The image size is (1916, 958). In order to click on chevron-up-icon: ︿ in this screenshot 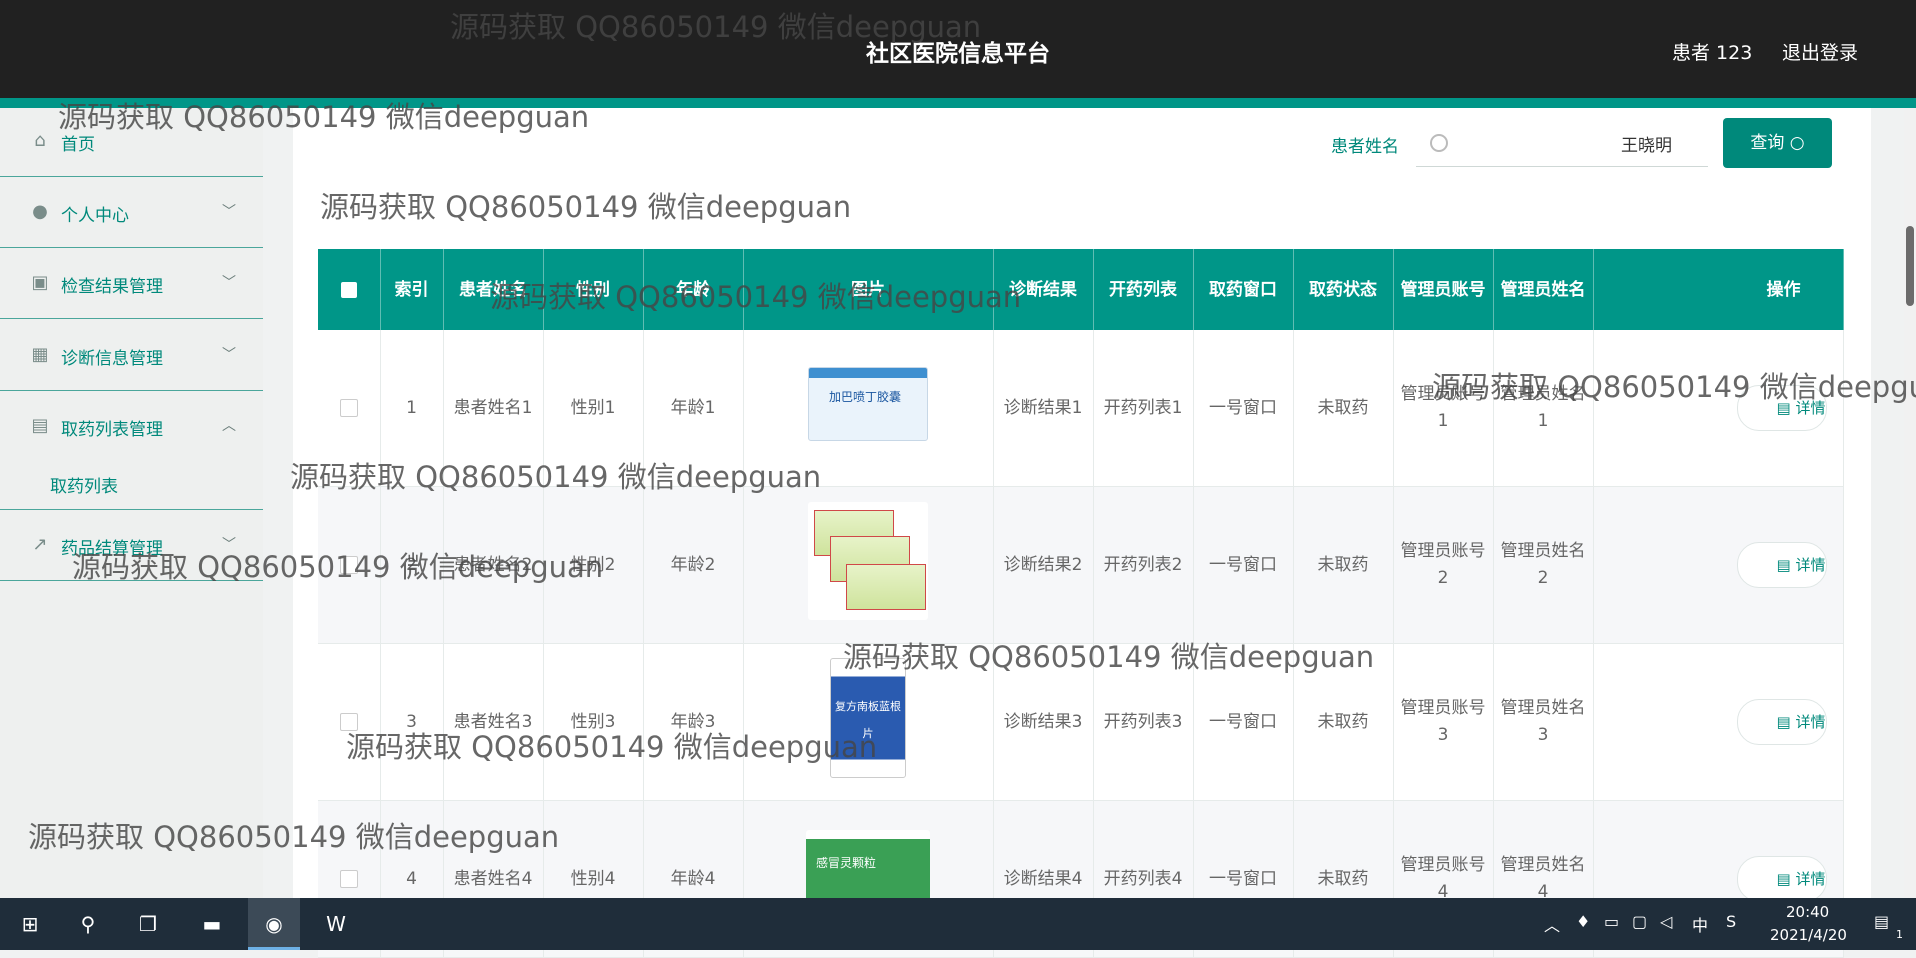, I will do `click(229, 426)`.